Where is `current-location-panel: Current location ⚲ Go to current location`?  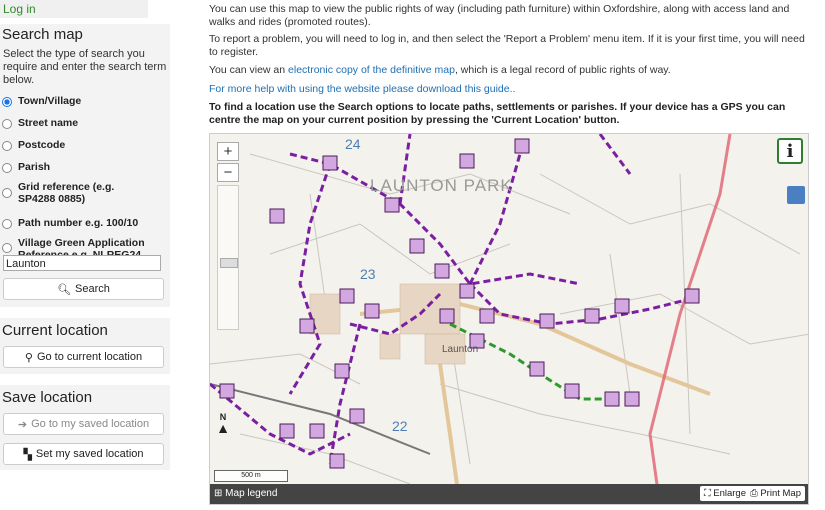 current-location-panel: Current location ⚲ Go to current location is located at coordinates (85, 346).